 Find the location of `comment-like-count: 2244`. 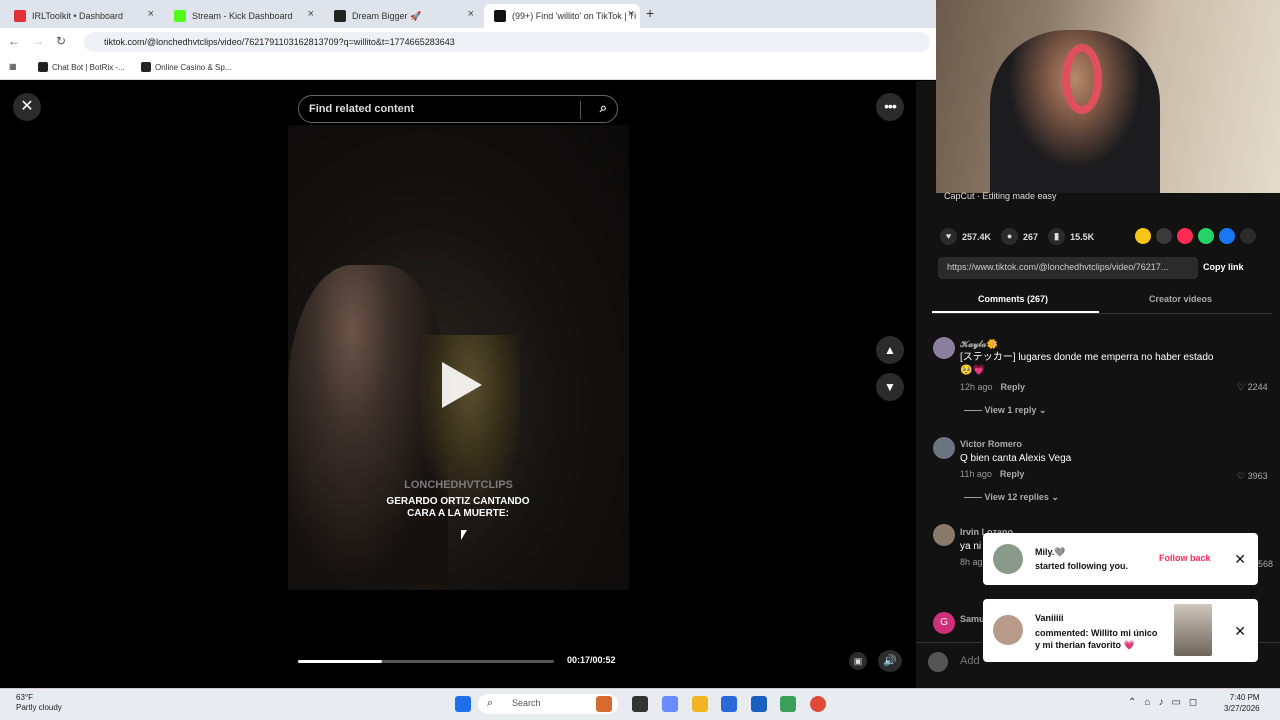

comment-like-count: 2244 is located at coordinates (1257, 387).